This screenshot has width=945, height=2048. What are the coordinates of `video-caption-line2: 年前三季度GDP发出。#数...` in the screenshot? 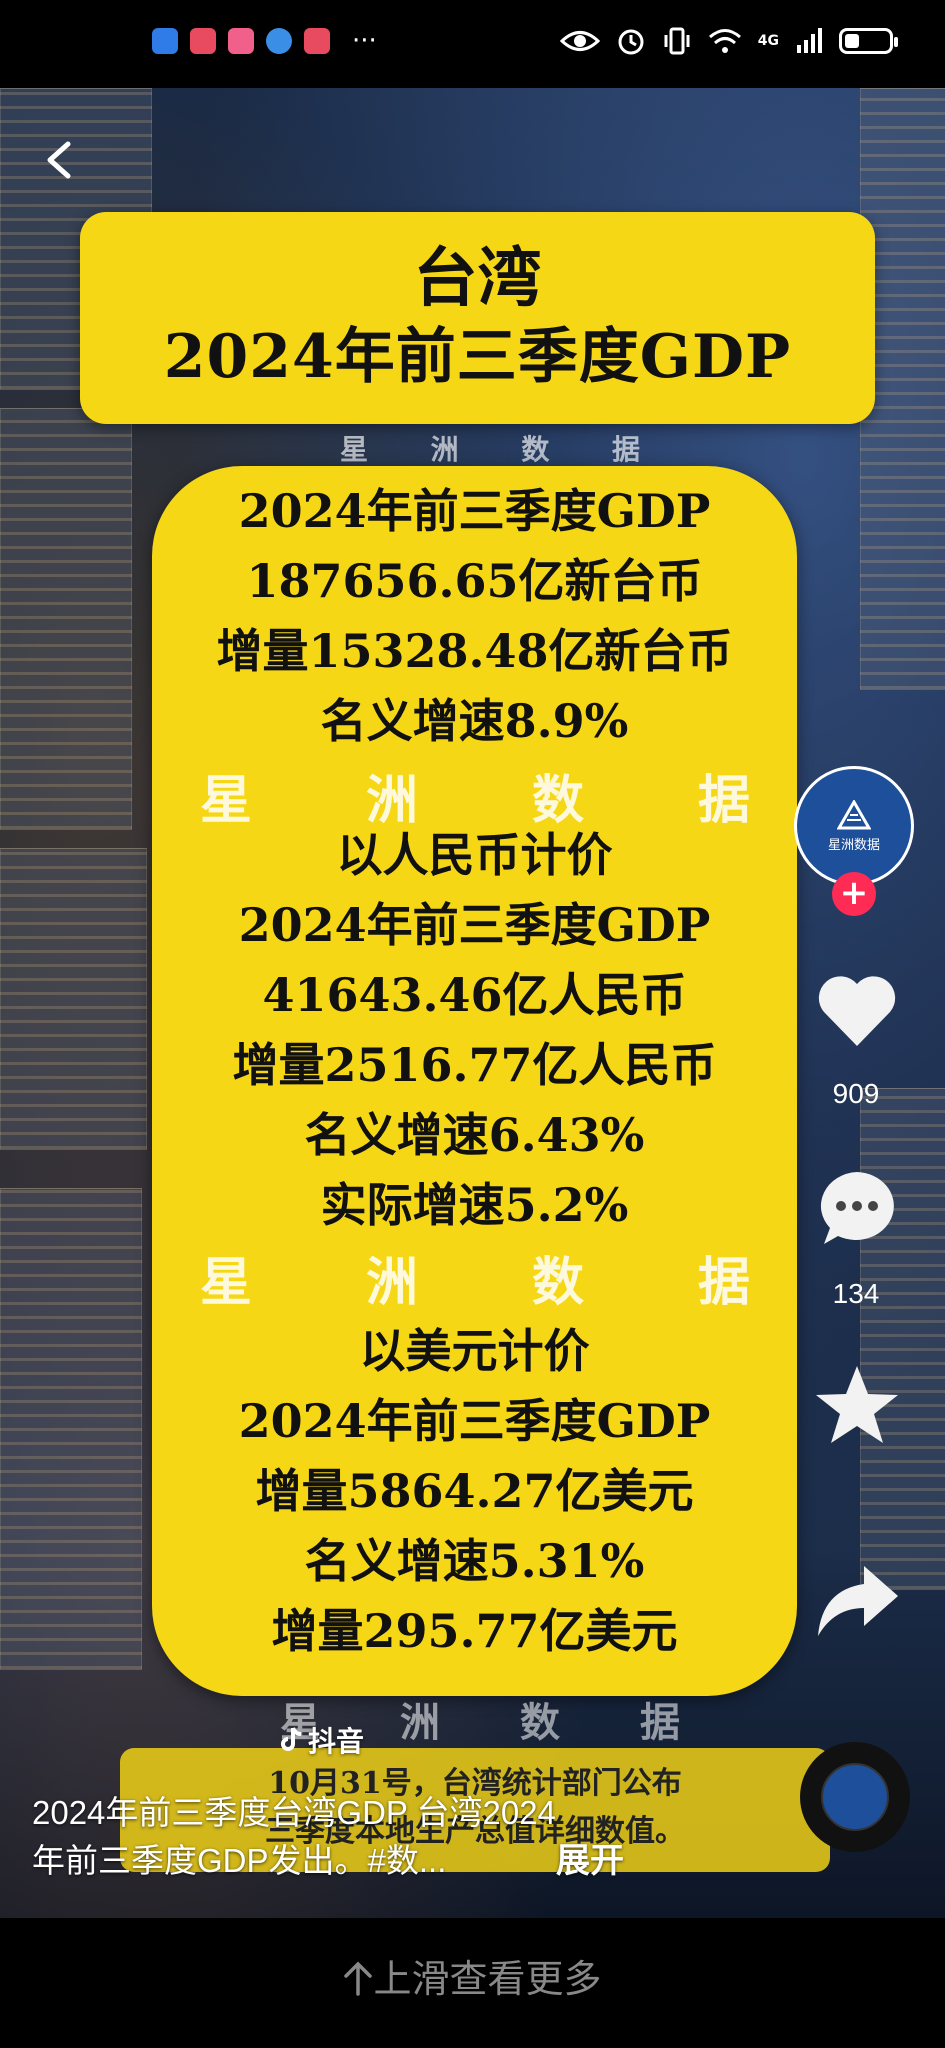 It's located at (239, 1861).